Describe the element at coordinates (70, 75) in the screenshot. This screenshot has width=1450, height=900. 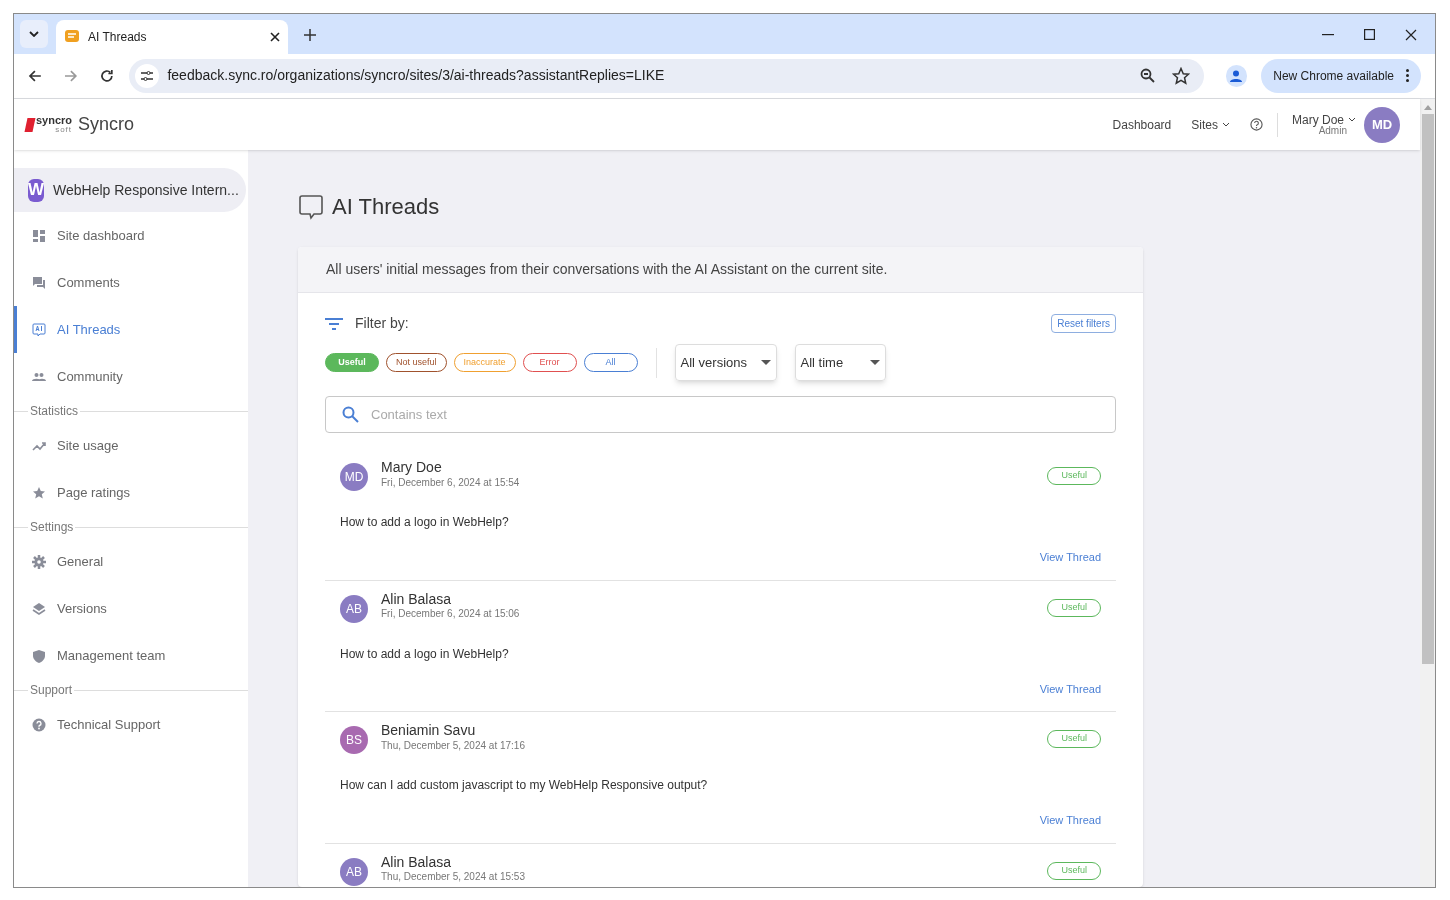
I see `forward-arrow-icon` at that location.